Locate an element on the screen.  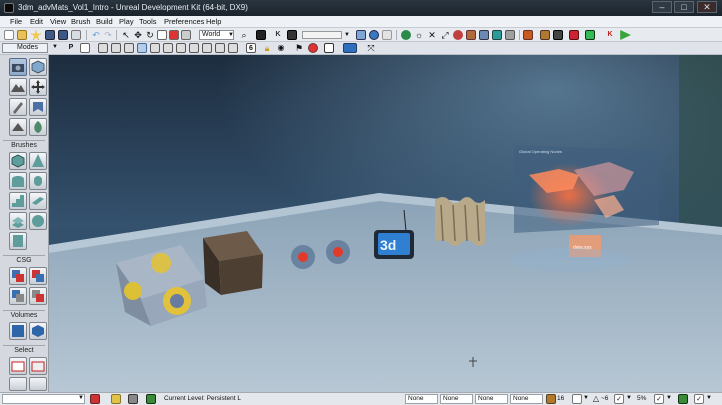
sphere-brush-icon is located at coordinates (38, 221).